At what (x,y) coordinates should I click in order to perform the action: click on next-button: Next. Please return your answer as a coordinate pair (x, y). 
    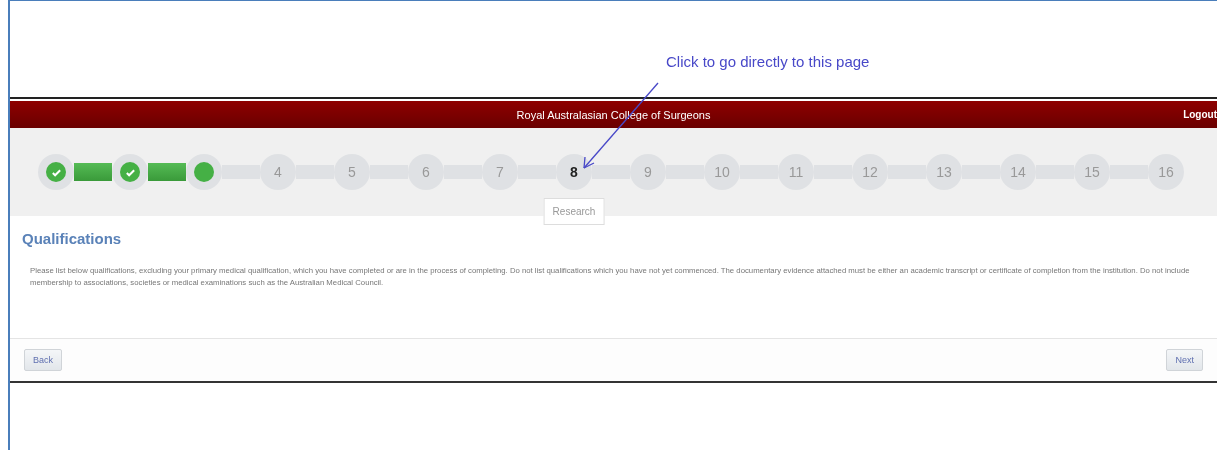
    Looking at the image, I should click on (1184, 360).